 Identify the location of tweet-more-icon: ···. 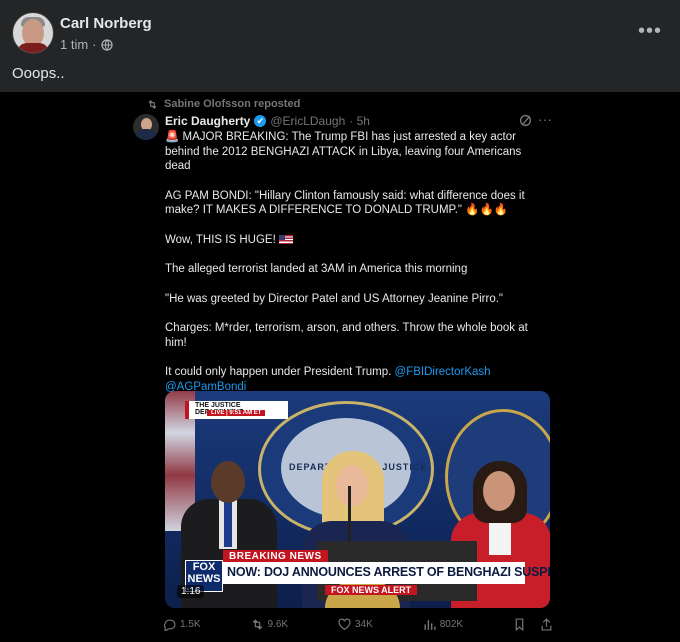
(545, 119).